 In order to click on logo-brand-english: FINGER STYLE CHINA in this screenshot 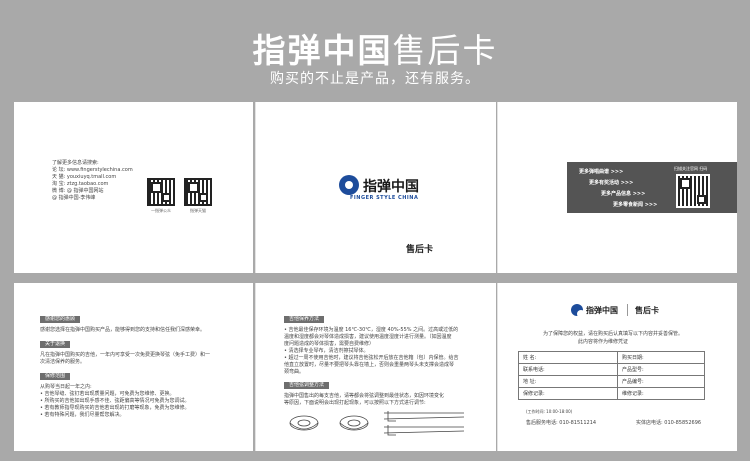, I will do `click(384, 198)`.